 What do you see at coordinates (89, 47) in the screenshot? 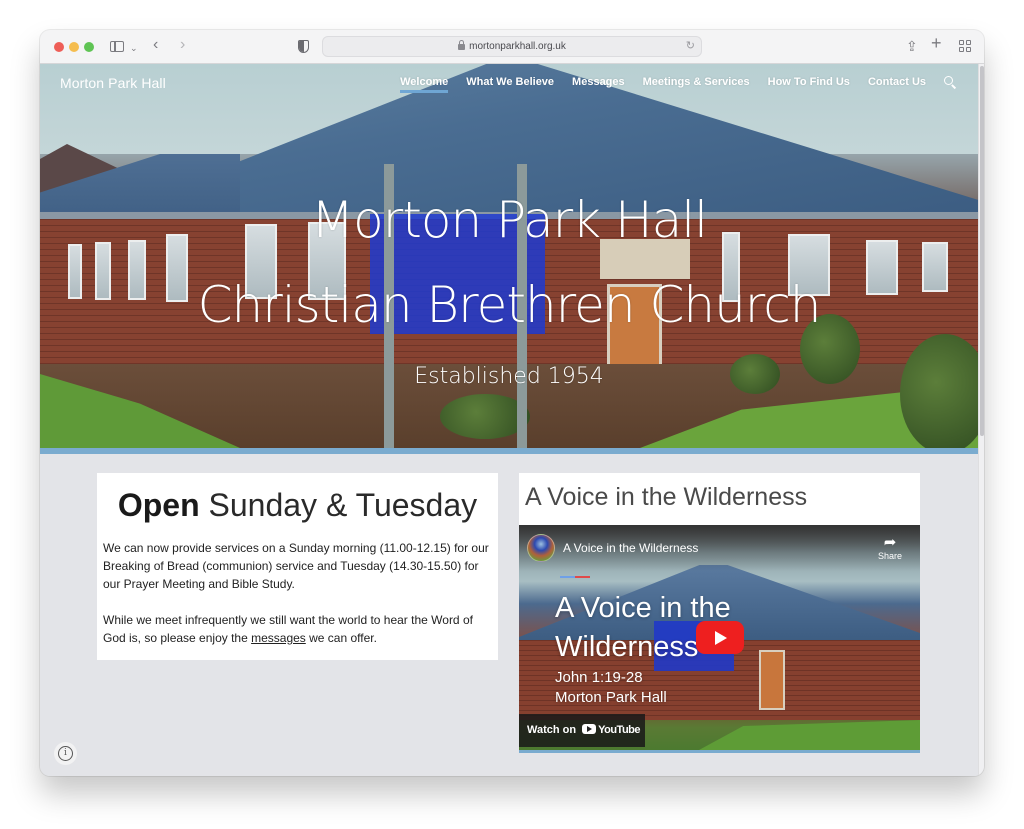
I see `zoom-window-button` at bounding box center [89, 47].